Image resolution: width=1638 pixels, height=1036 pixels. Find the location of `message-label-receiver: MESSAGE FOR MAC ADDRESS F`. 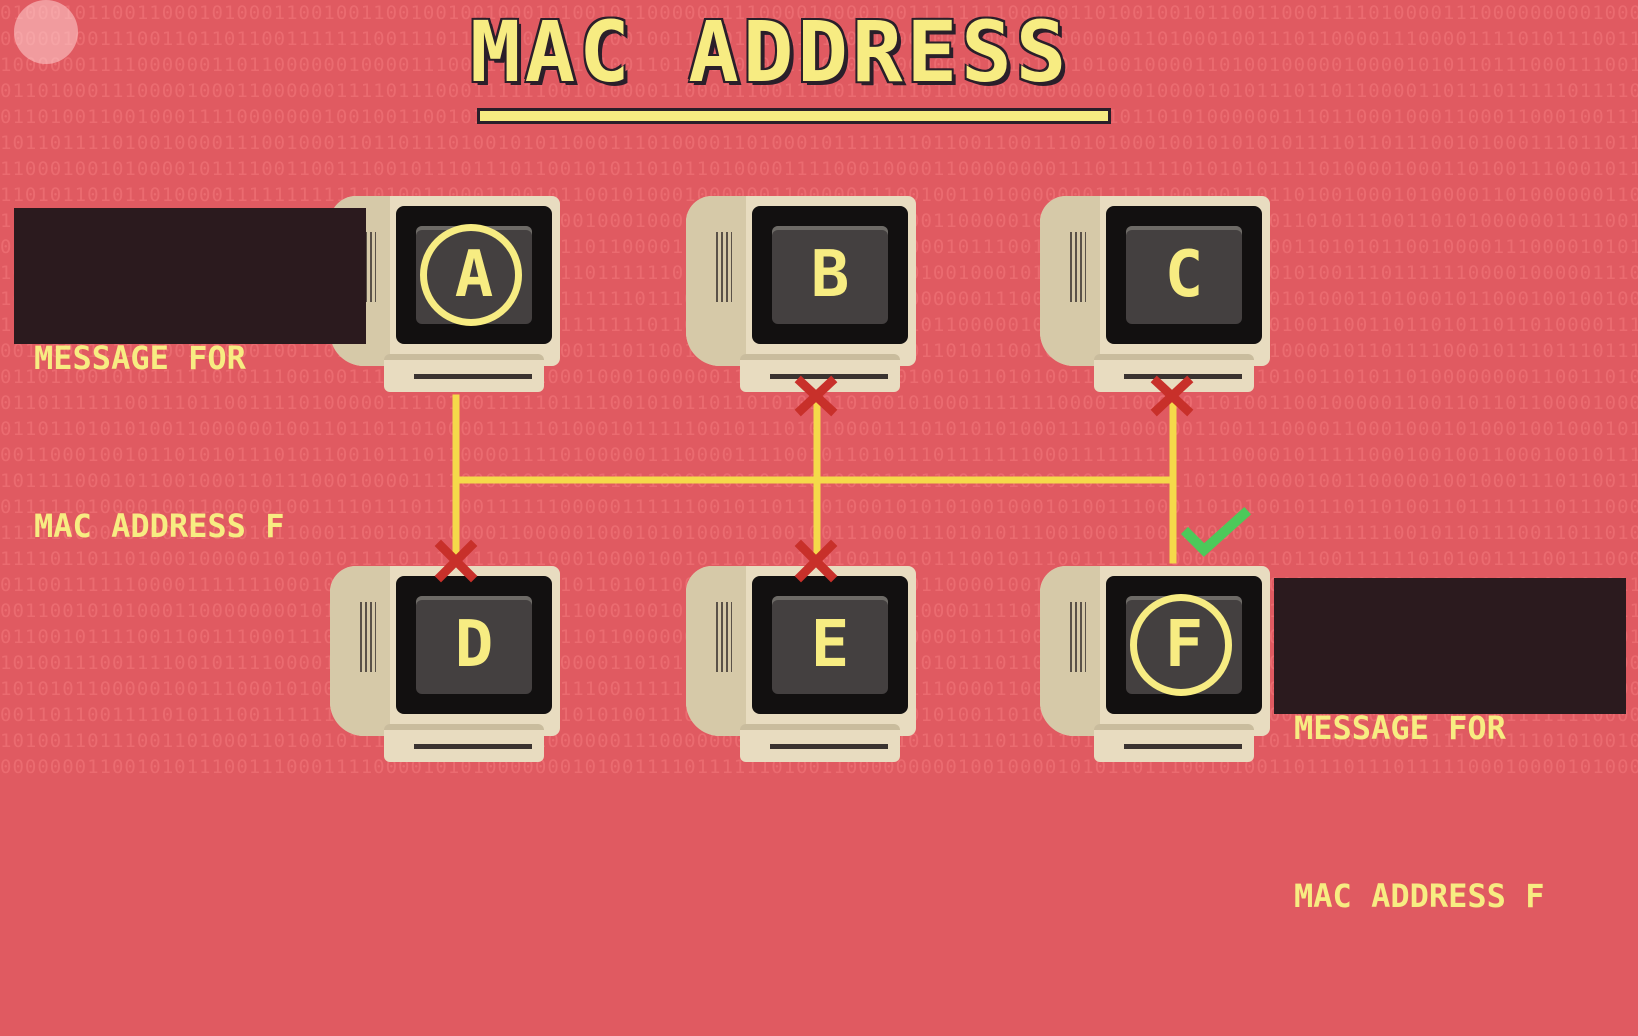

message-label-receiver: MESSAGE FOR MAC ADDRESS F is located at coordinates (1450, 746).